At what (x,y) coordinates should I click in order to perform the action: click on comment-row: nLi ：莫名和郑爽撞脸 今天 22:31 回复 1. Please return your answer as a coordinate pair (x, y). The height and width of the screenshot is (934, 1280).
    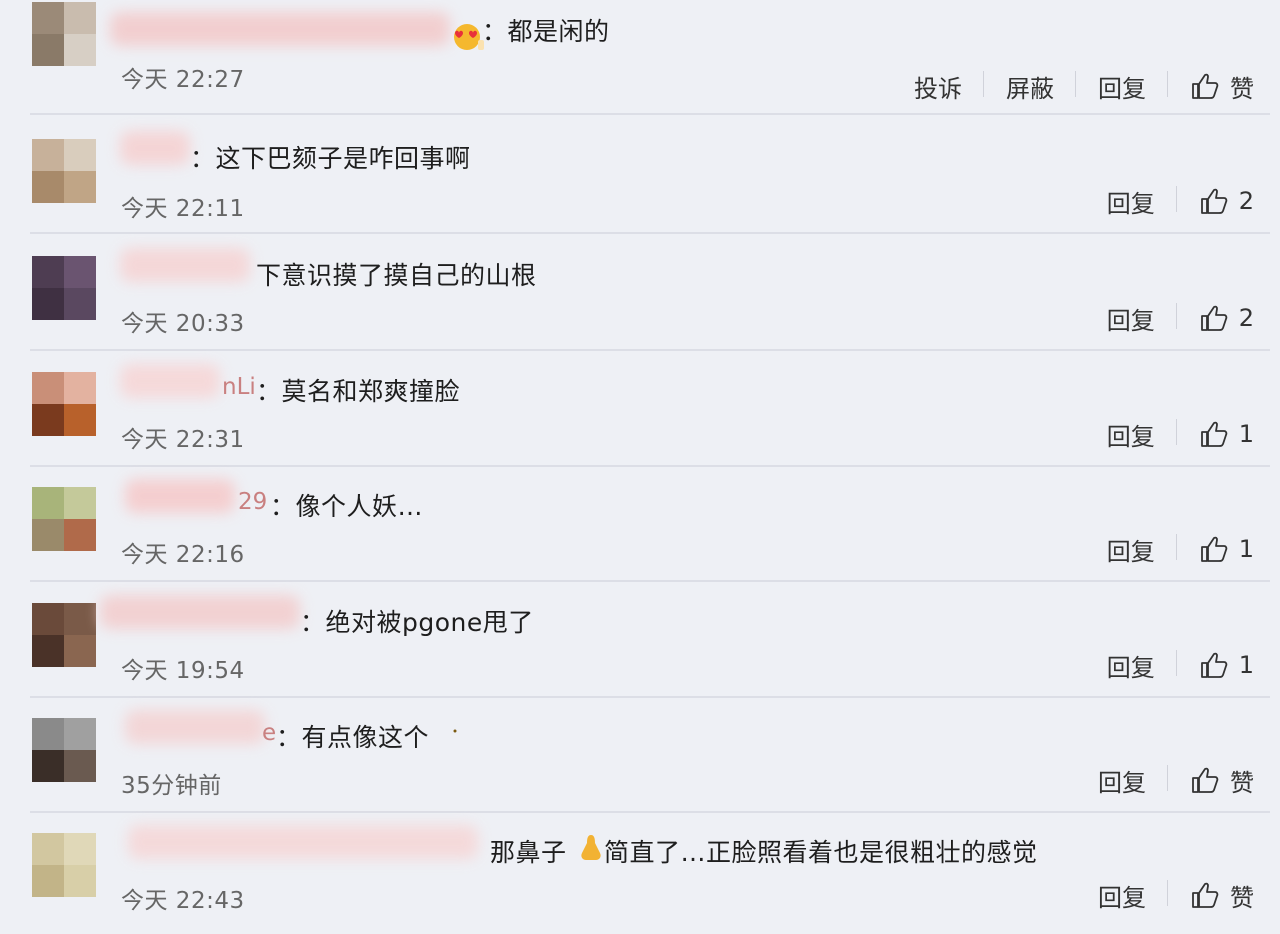
    Looking at the image, I should click on (640, 409).